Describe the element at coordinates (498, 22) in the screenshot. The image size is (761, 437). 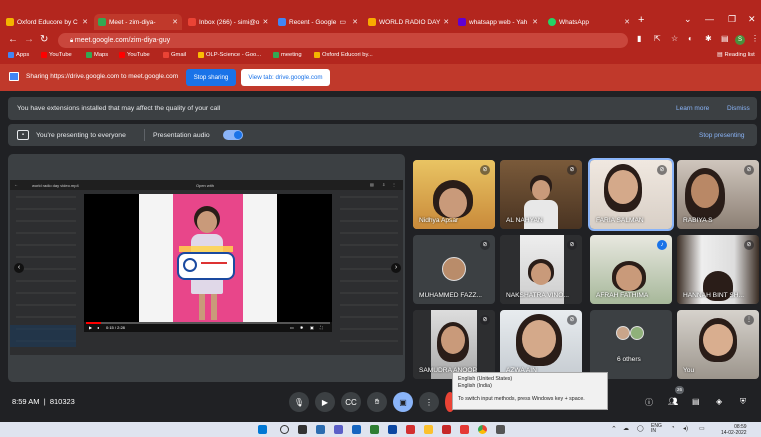
I see `tab-whatsapp-yahoo: whatsapp web - Yah ✕` at that location.